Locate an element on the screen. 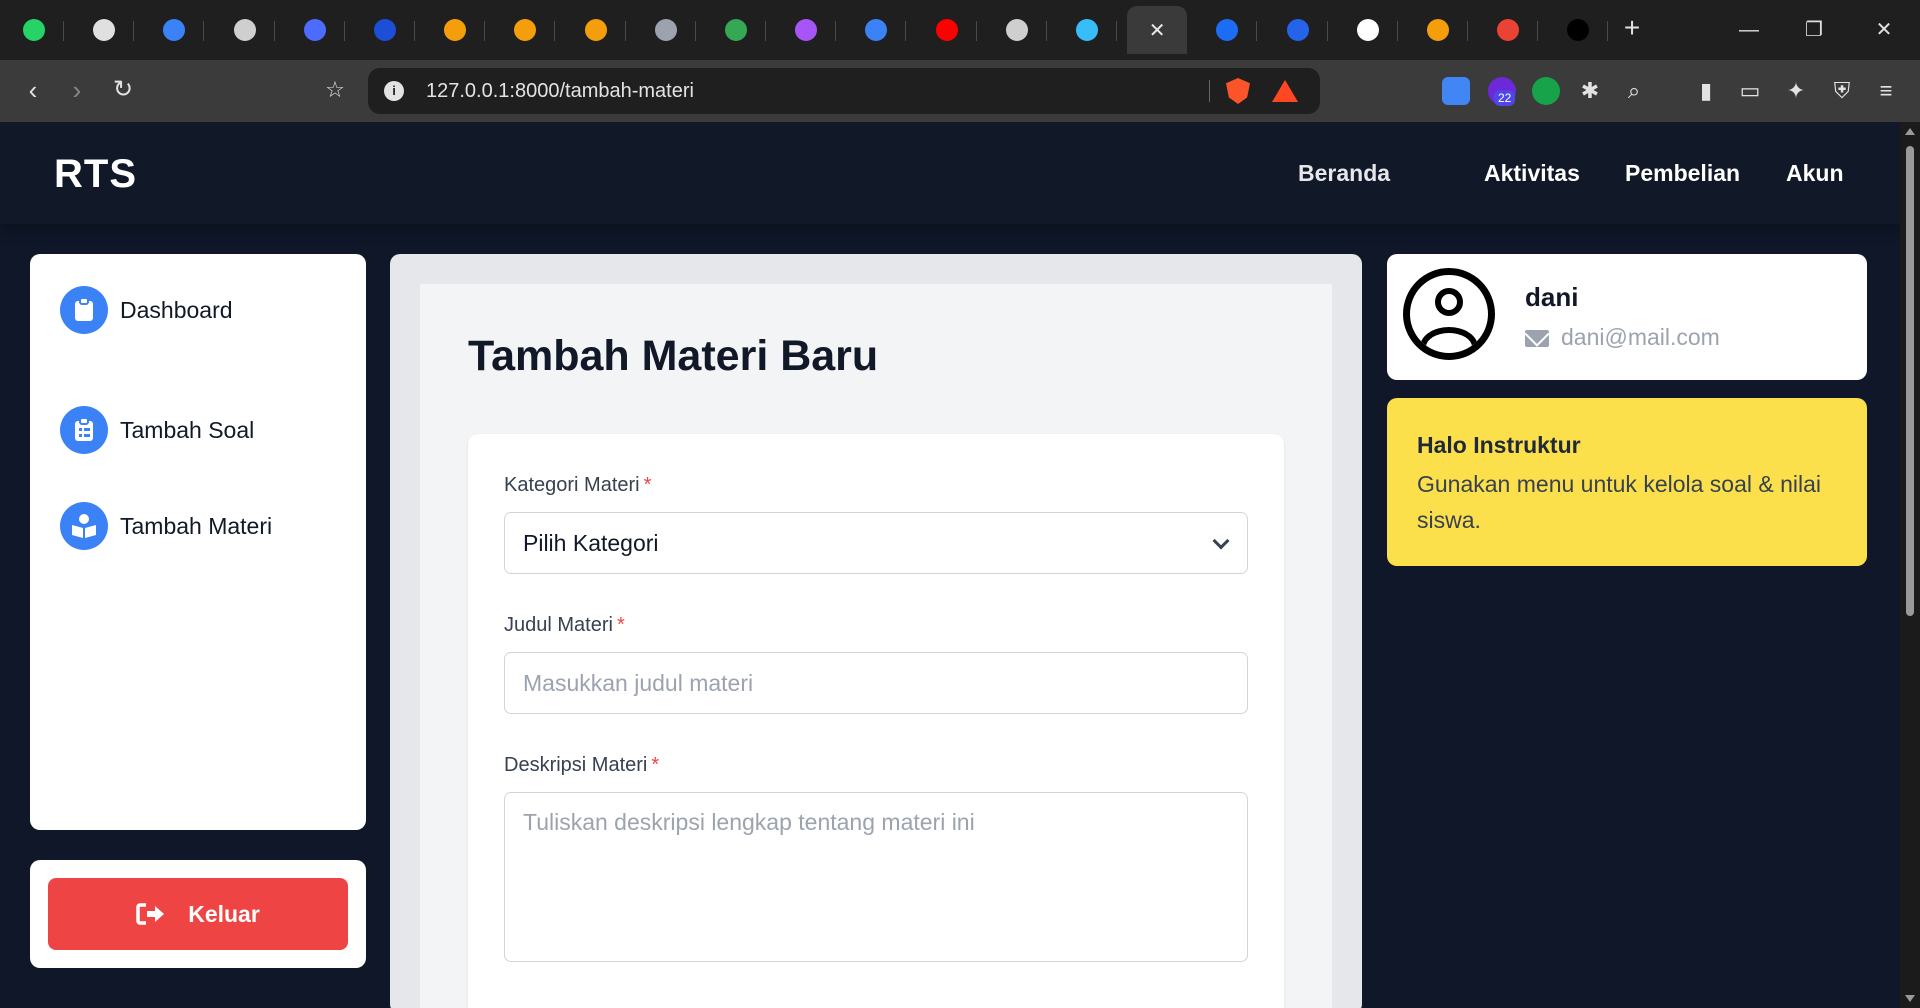 Image resolution: width=1920 pixels, height=1008 pixels. logout-button: Keluar is located at coordinates (198, 914).